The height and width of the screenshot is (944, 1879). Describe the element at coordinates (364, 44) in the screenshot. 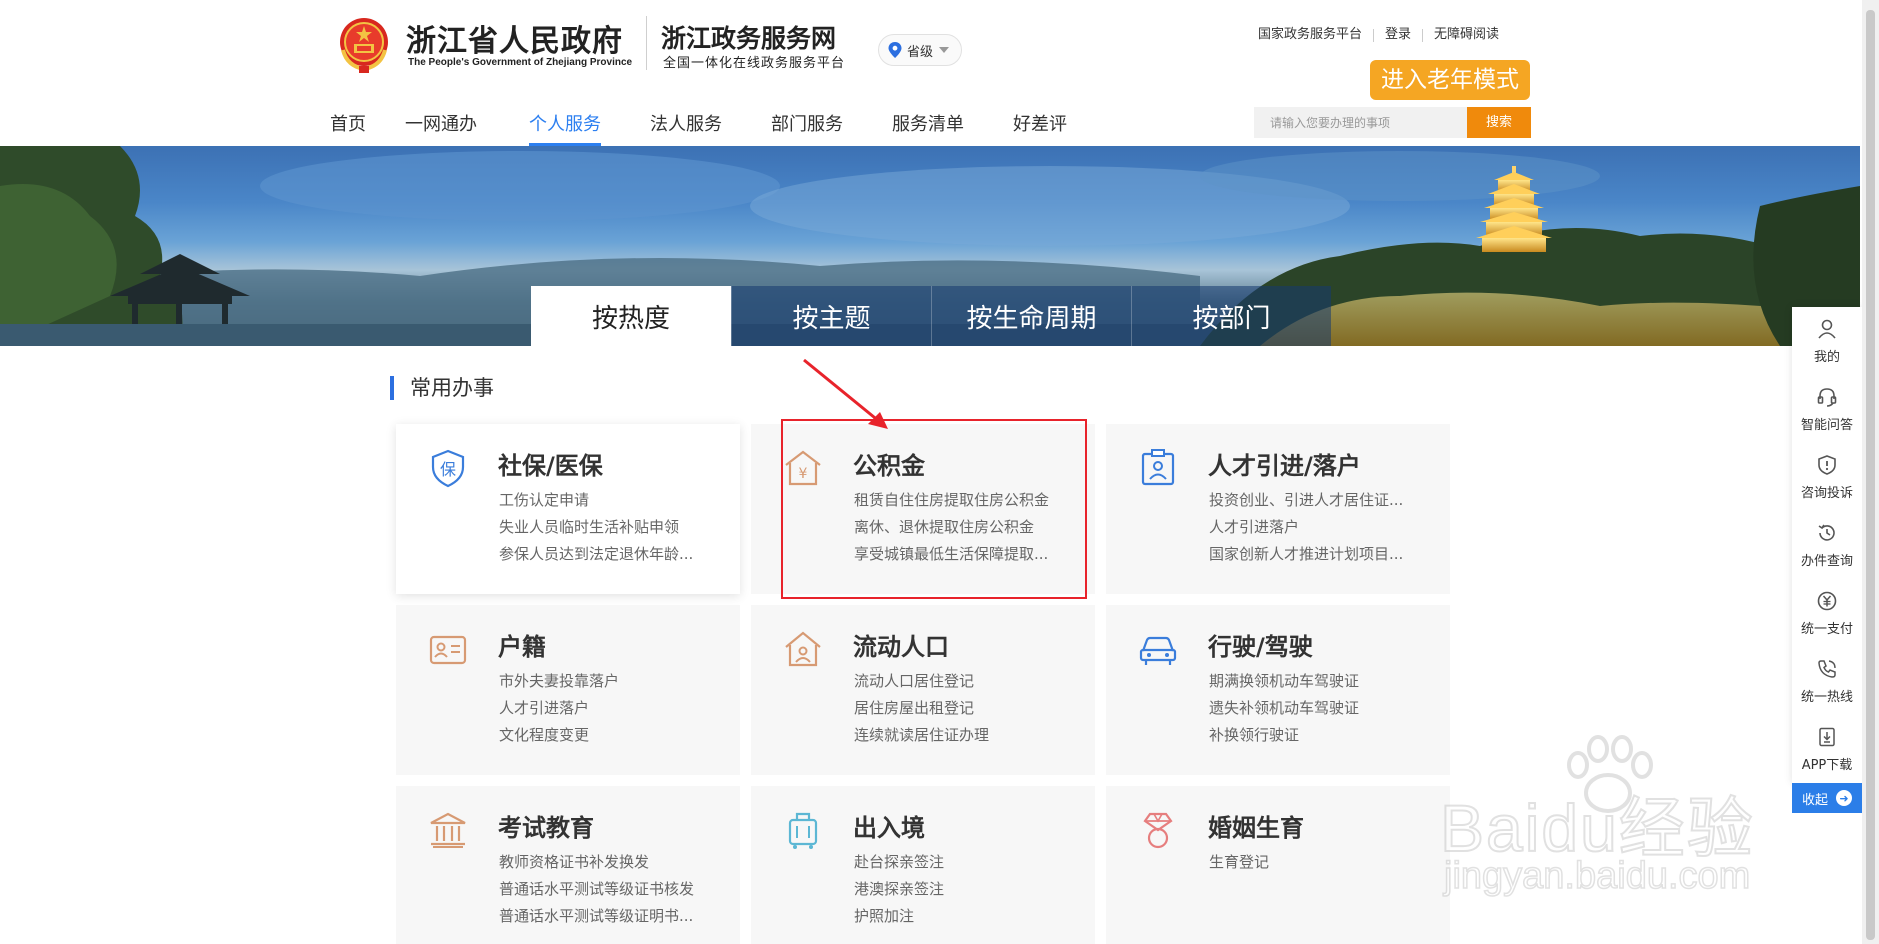

I see `national-emblem-icon` at that location.